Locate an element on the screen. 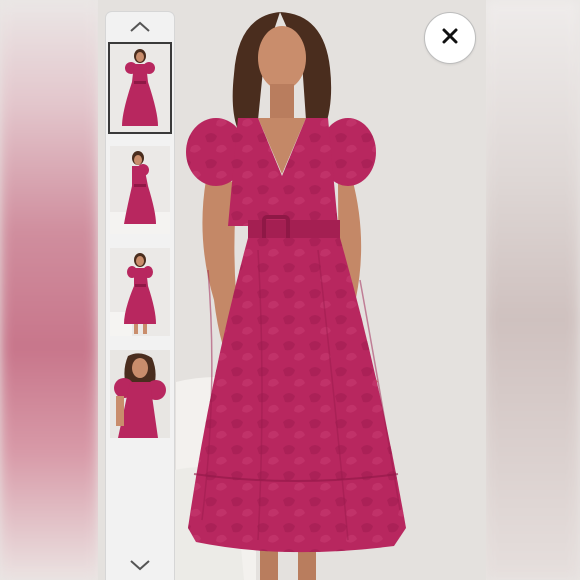 The width and height of the screenshot is (580, 580). thumbnail-rail is located at coordinates (140, 296).